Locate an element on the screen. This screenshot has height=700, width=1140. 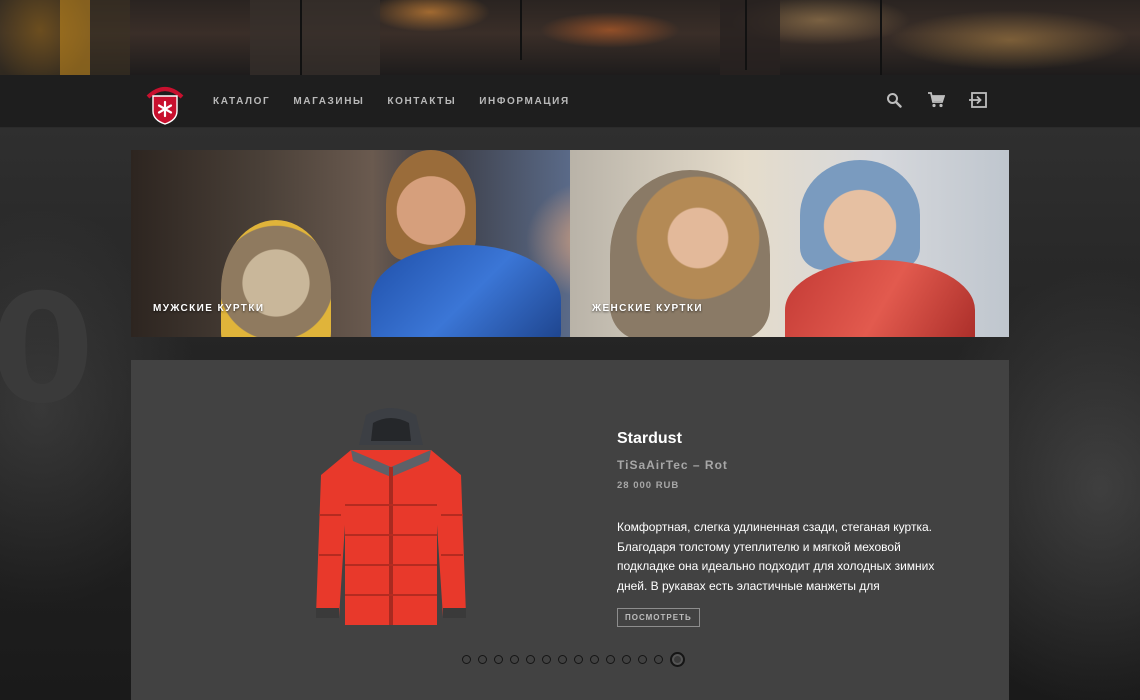
nav-link-stores: МАГАЗИНЫ is located at coordinates (328, 101).